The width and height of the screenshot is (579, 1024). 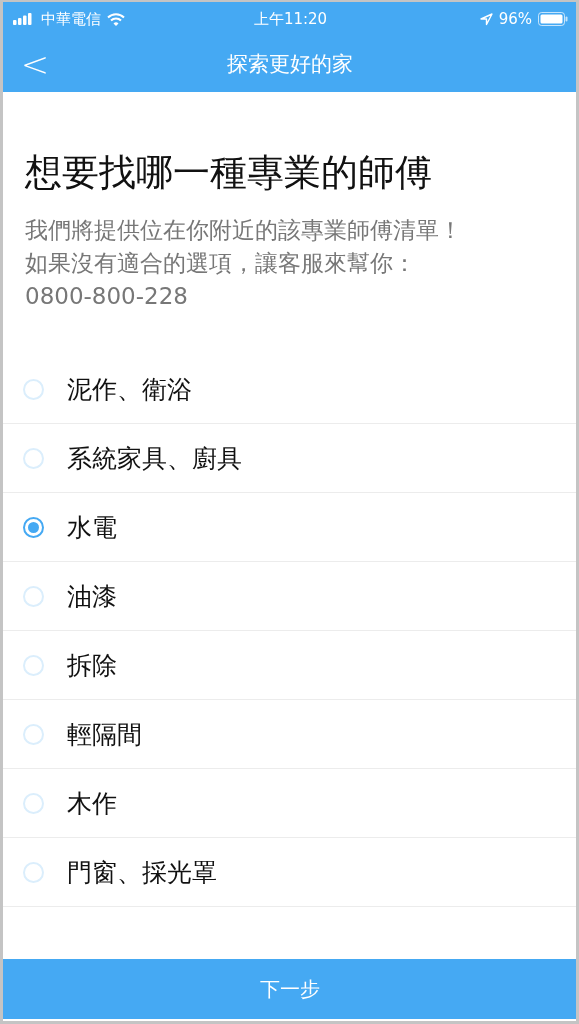 I want to click on radio-button, so click(x=33, y=527).